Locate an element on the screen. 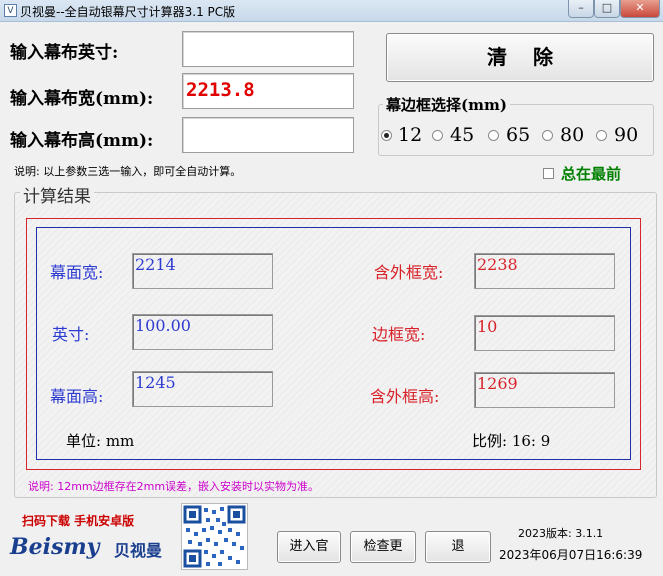 The height and width of the screenshot is (576, 663). frame-select-legend: 幕边框选择(mm) is located at coordinates (446, 104).